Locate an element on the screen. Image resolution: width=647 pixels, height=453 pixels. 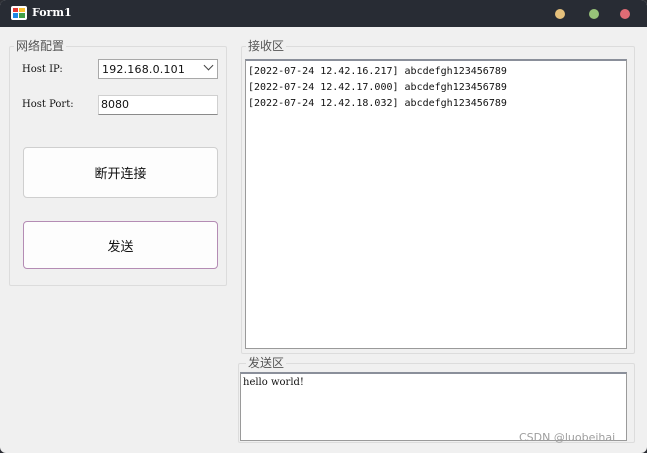
app-icon is located at coordinates (19, 13).